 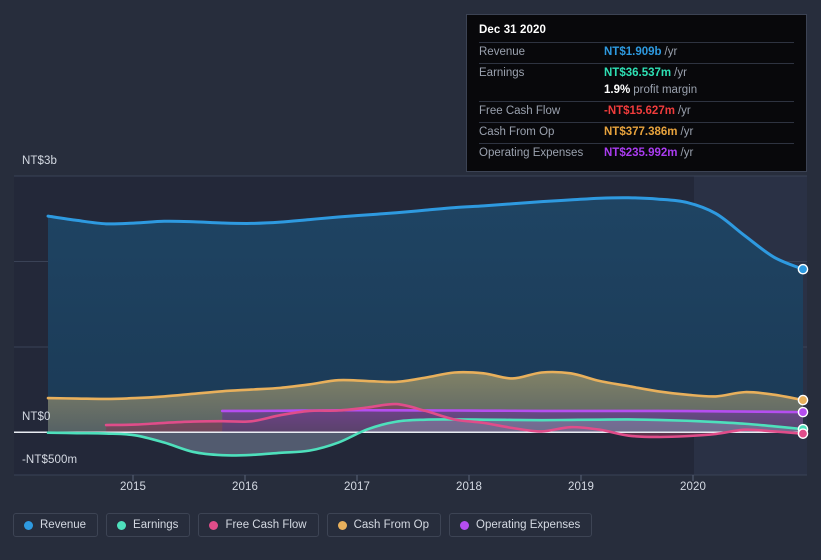 What do you see at coordinates (520, 111) in the screenshot?
I see `tooltip-row-label: Free Cash Flow` at bounding box center [520, 111].